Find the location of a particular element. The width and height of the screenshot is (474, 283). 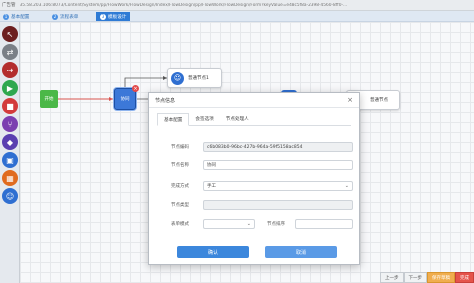

task-node-1: ☺ 普通节点1 is located at coordinates (194, 78).